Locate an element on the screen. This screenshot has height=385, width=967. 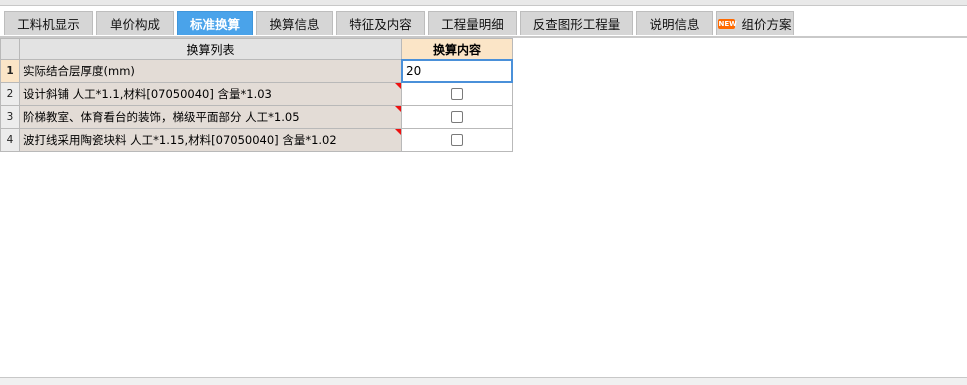
table-row-name: 设计斜铺 人工*1.1,材料[07050040] 含量*1.03 is located at coordinates (211, 94).